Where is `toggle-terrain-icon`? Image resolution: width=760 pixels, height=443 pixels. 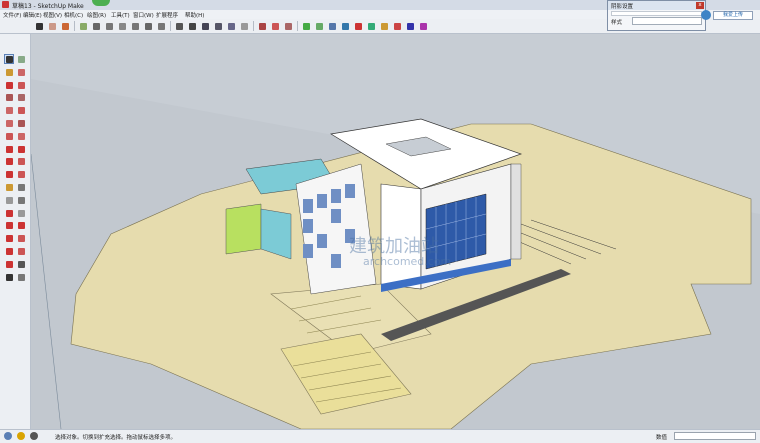 toggle-terrain-icon is located at coordinates (319, 26).